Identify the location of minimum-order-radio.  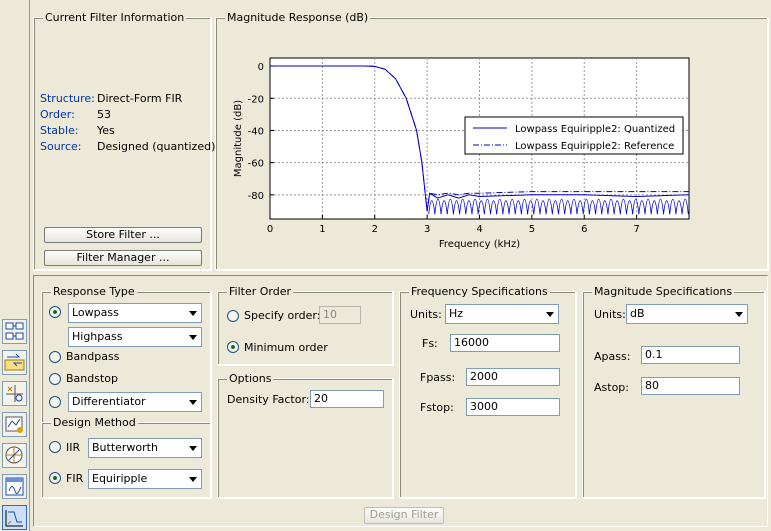
(233, 347).